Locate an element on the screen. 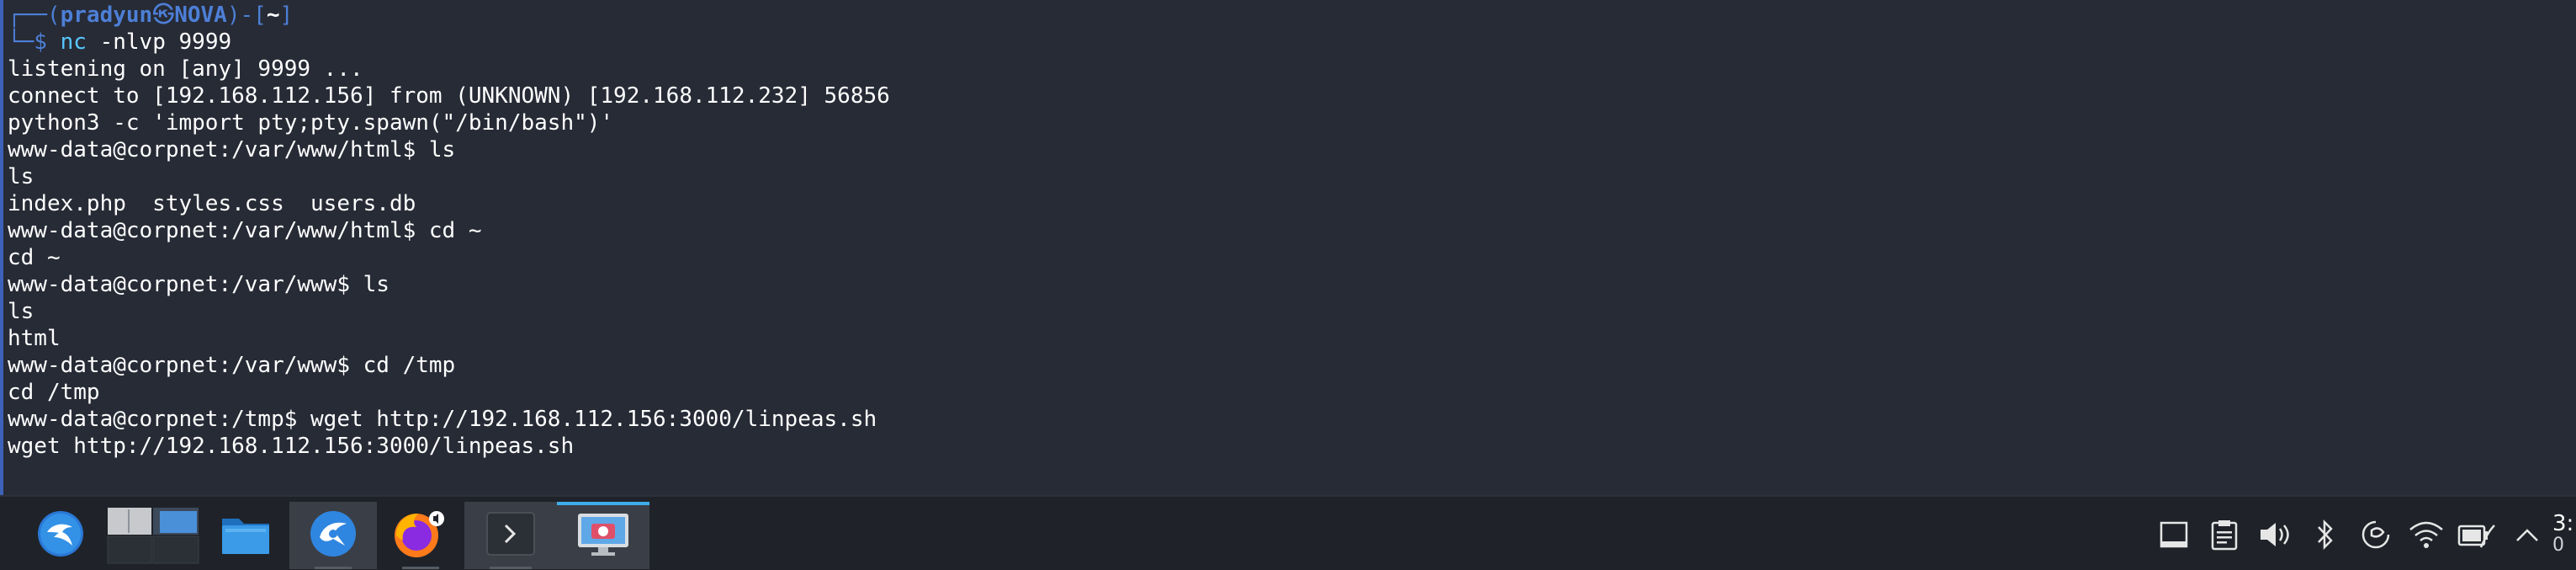 The height and width of the screenshot is (570, 2576). prompt-command: nc is located at coordinates (73, 42).